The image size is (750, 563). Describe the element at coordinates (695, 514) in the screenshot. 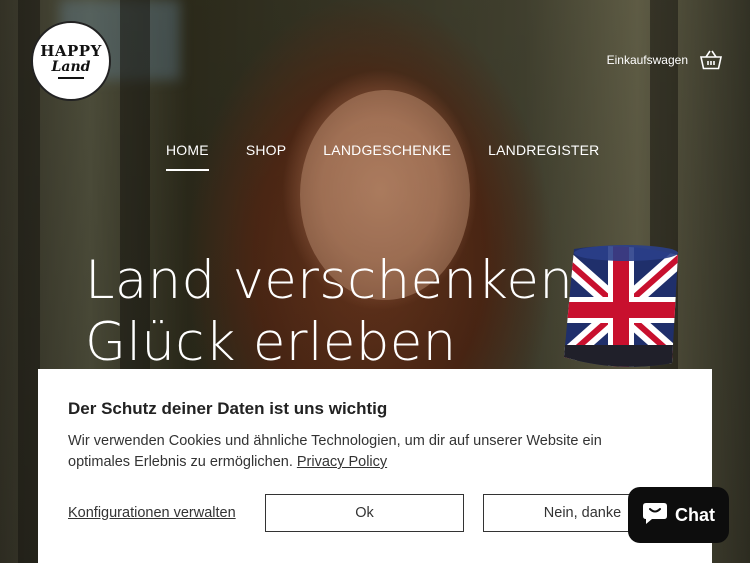

I see `chat-label: Chat` at that location.